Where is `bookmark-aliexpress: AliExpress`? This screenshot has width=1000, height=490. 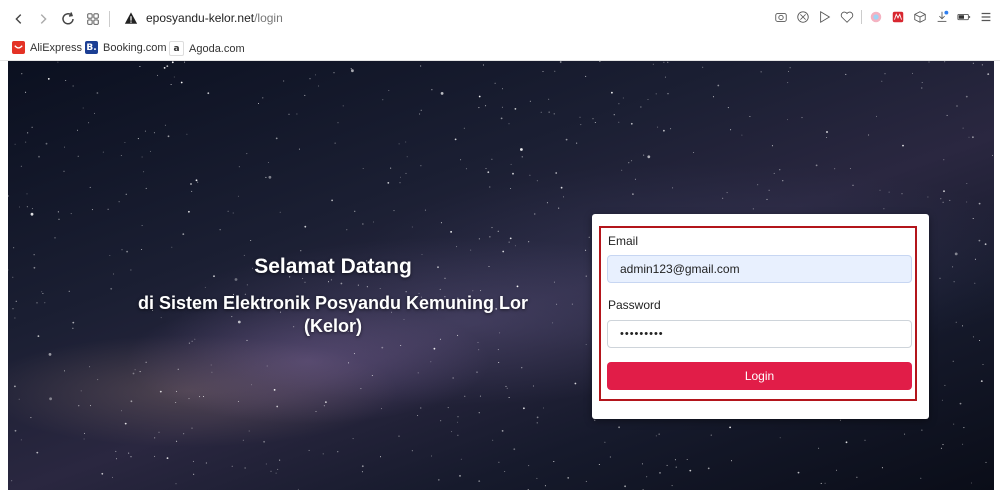
bookmark-aliexpress: AliExpress is located at coordinates (47, 47).